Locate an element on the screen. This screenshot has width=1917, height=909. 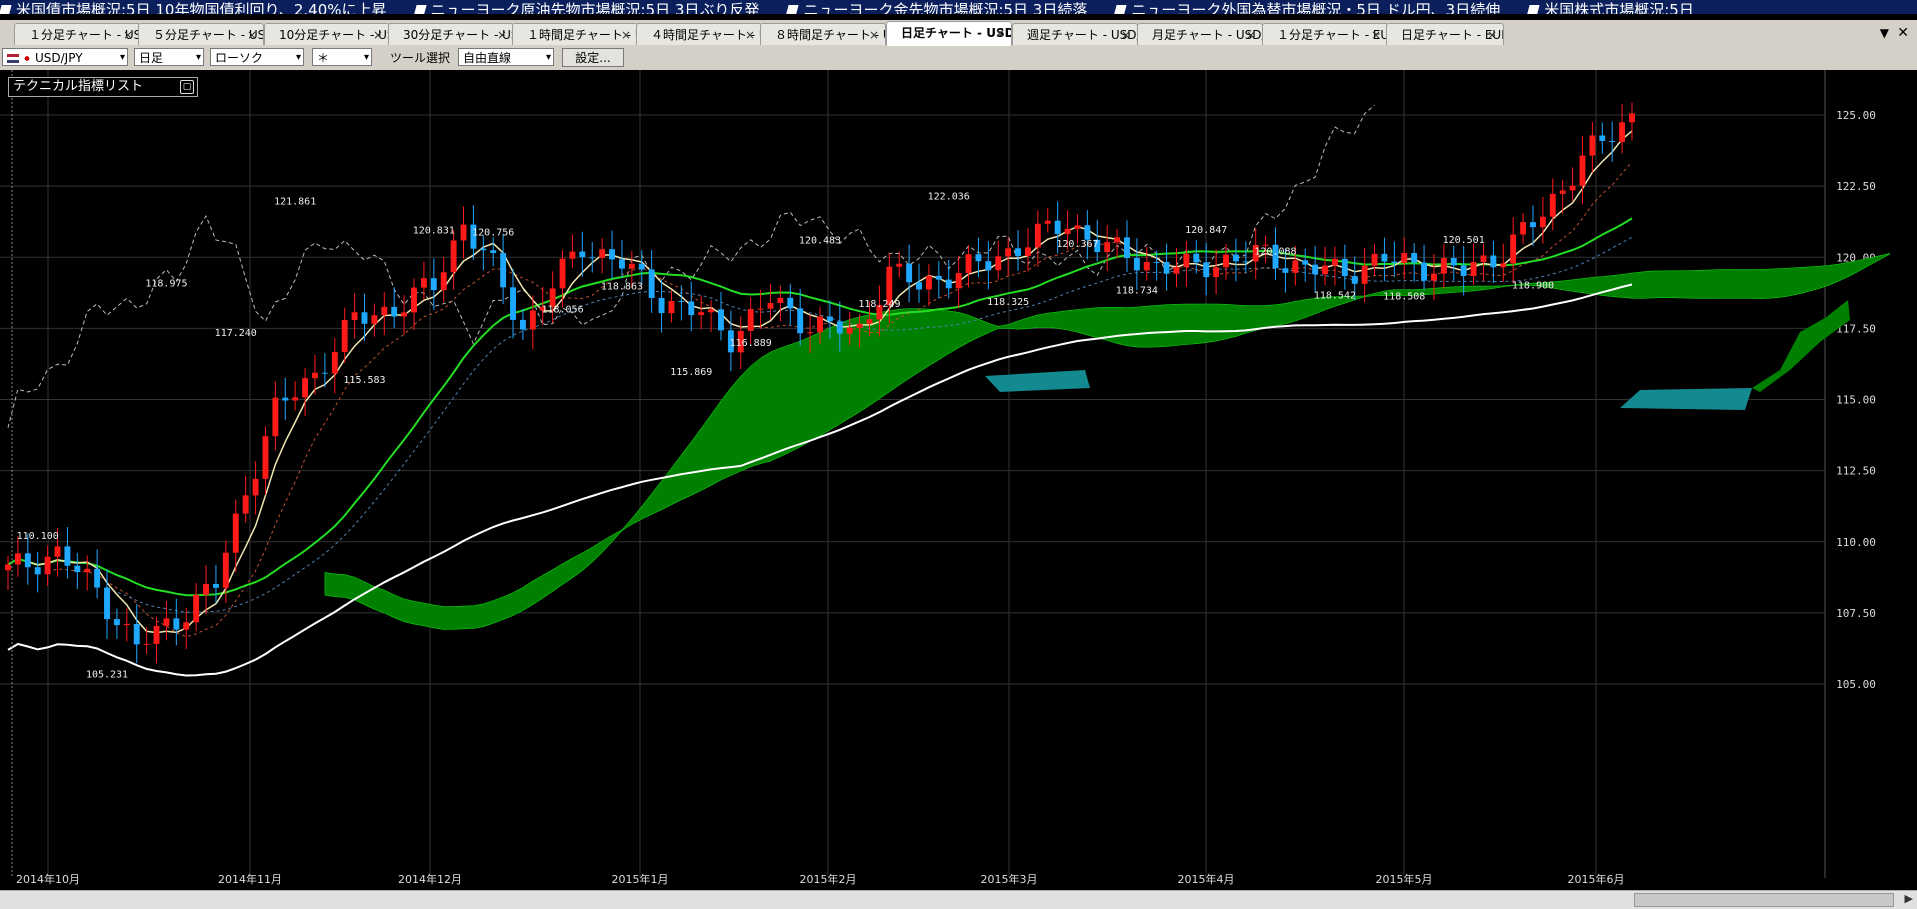
scroll-thumb is located at coordinates (1764, 900).